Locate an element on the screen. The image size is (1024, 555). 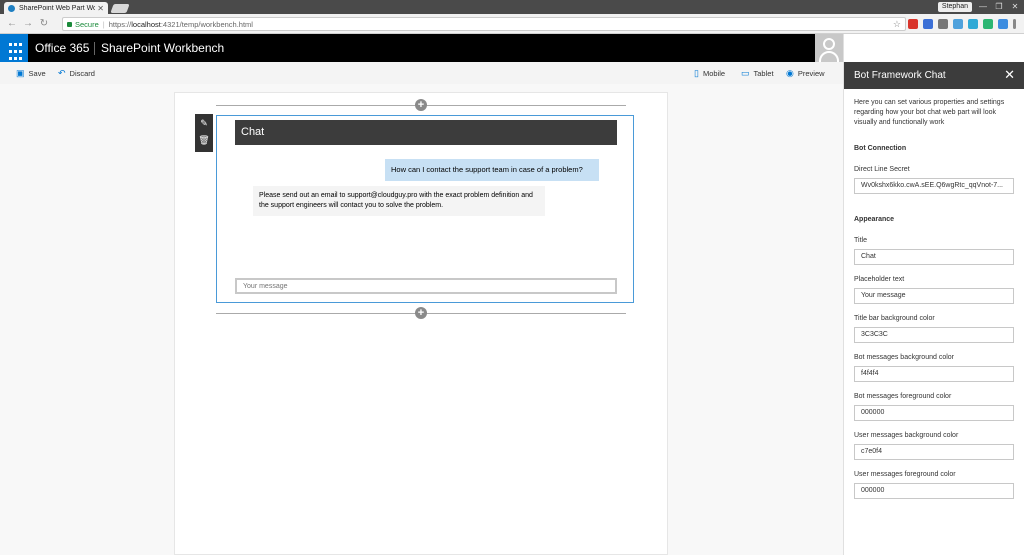
edit-pencil-icon: ✎ is located at coordinates (204, 123).